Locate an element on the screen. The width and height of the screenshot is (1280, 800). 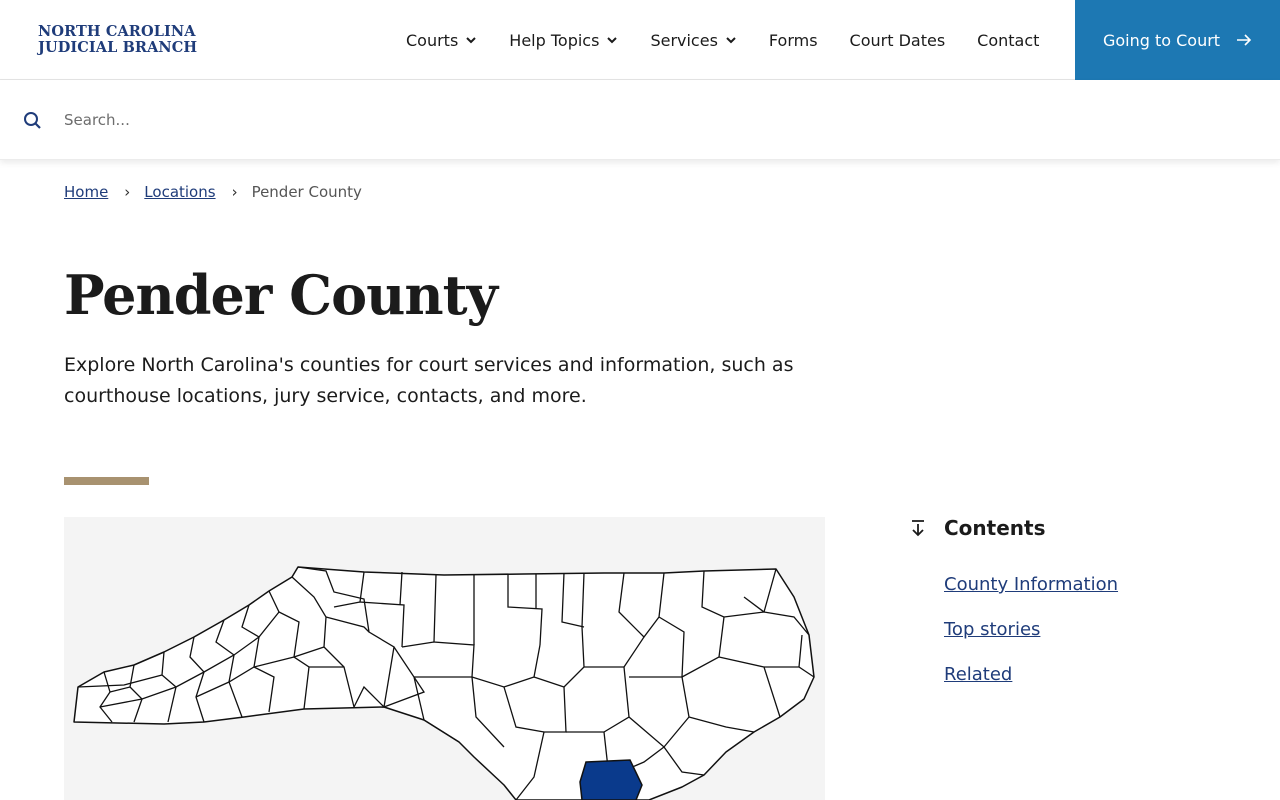
highlighted-county is located at coordinates (611, 779).